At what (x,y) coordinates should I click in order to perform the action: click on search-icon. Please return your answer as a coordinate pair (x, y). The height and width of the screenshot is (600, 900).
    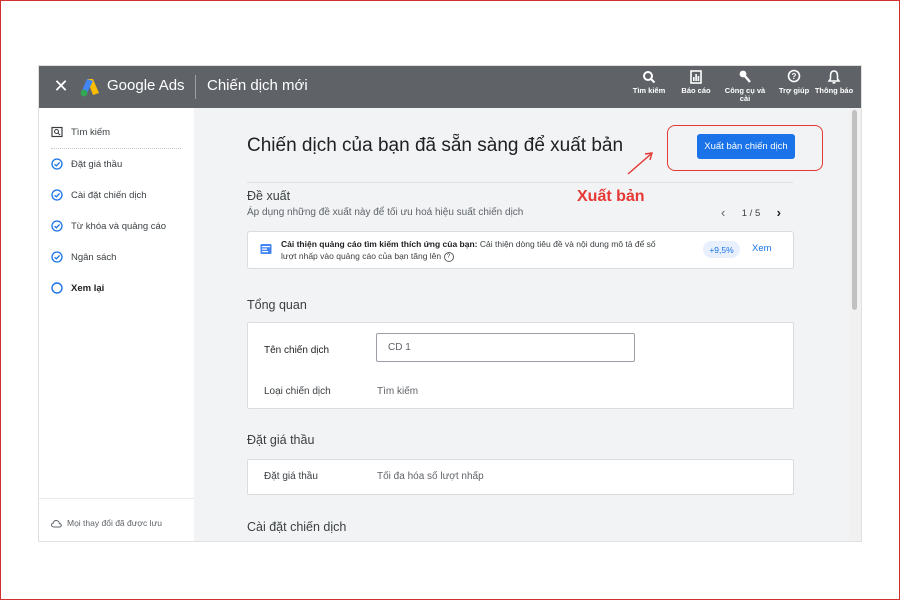
    Looking at the image, I should click on (649, 77).